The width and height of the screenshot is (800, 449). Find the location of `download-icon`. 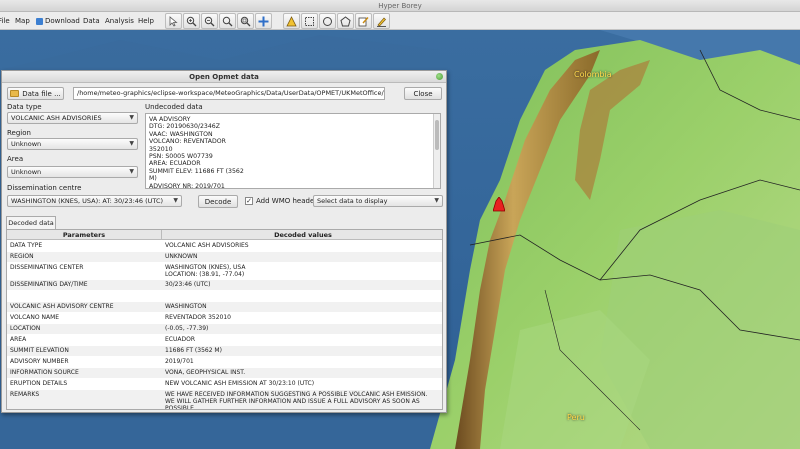

download-icon is located at coordinates (39, 21).